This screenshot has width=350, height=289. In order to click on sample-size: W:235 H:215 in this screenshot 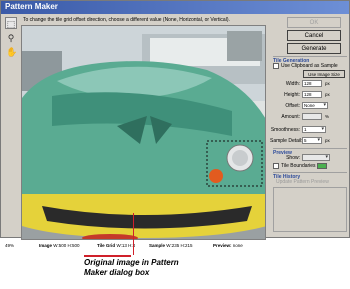, I will do `click(179, 245)`.